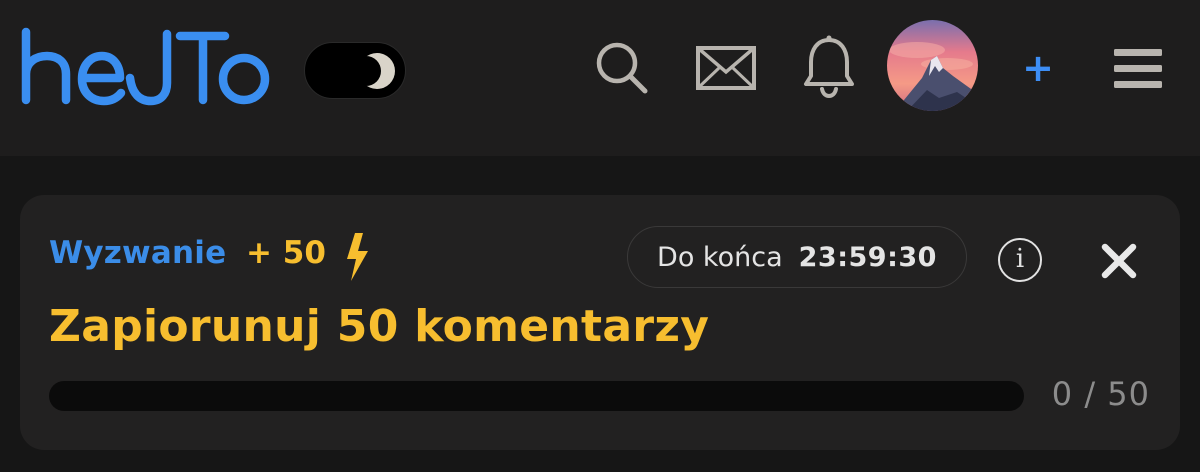 This screenshot has width=1200, height=472. What do you see at coordinates (138, 253) in the screenshot?
I see `challenge-type-label: Wyzwanie` at bounding box center [138, 253].